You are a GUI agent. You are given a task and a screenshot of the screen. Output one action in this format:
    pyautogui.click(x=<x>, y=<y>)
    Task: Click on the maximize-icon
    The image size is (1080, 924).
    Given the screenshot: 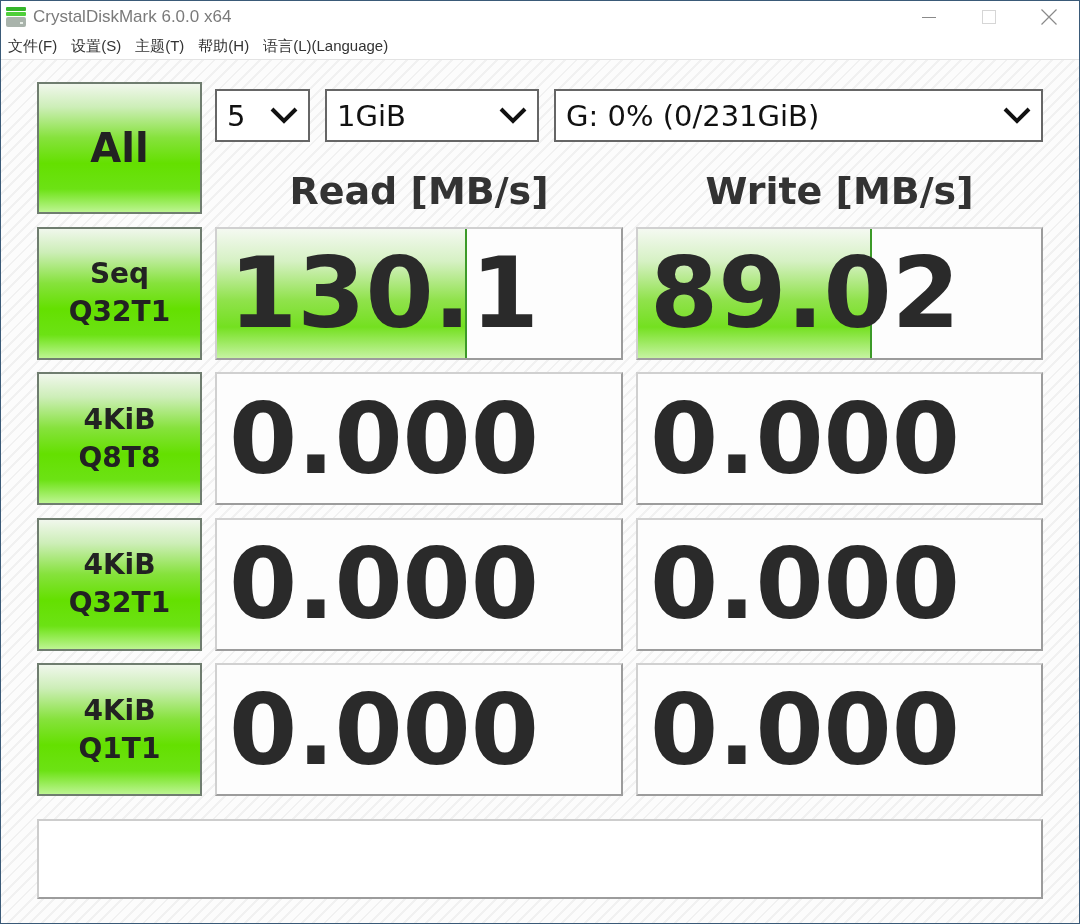 What is the action you would take?
    pyautogui.click(x=989, y=17)
    